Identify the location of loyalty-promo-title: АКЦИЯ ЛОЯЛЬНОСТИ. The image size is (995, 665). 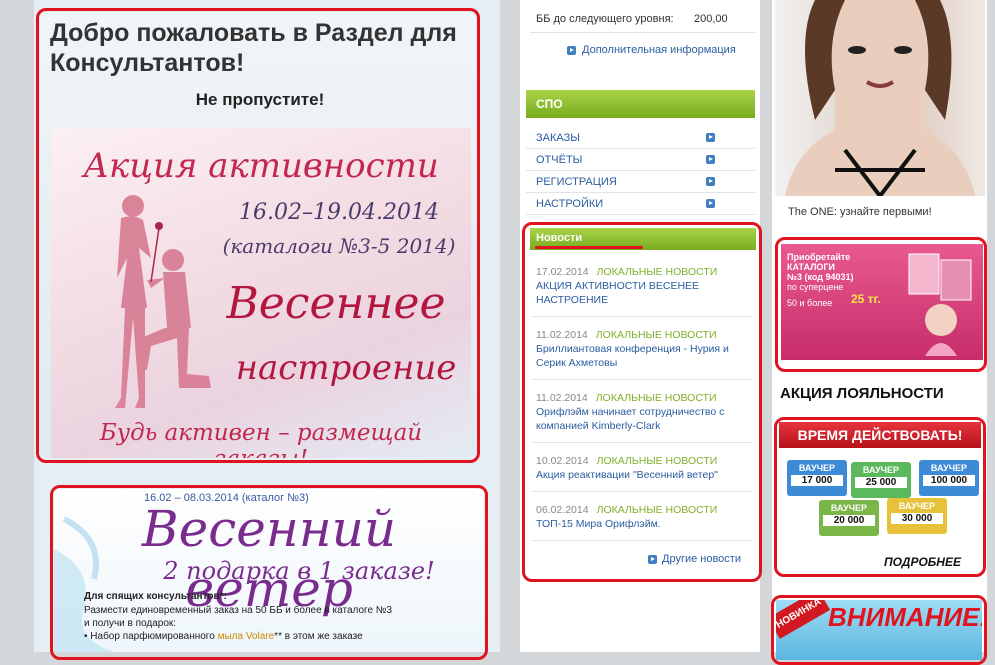
(862, 393).